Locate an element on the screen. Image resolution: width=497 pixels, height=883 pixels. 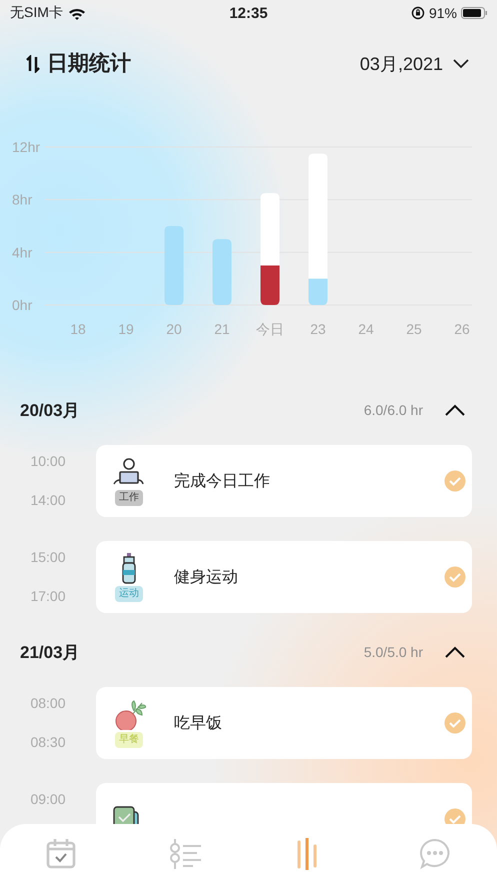
axis-label: 19 is located at coordinates (126, 329).